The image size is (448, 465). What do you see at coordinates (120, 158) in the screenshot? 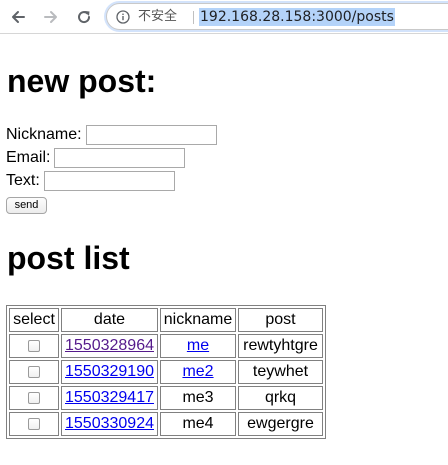
I see `email-input` at bounding box center [120, 158].